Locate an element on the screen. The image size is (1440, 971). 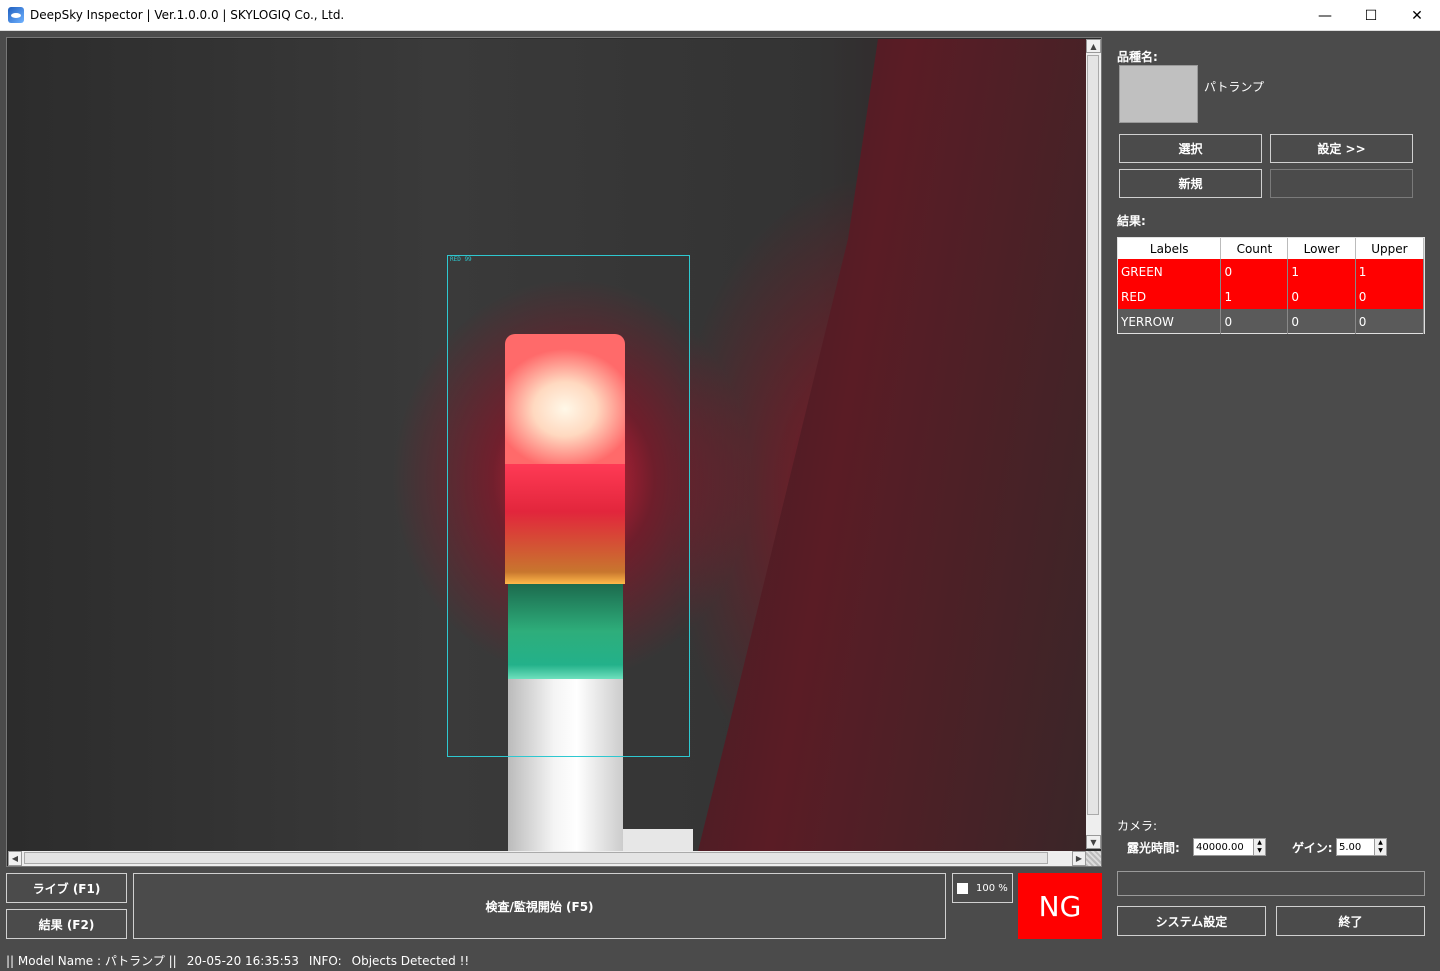
column-header: Labels is located at coordinates (1170, 248).